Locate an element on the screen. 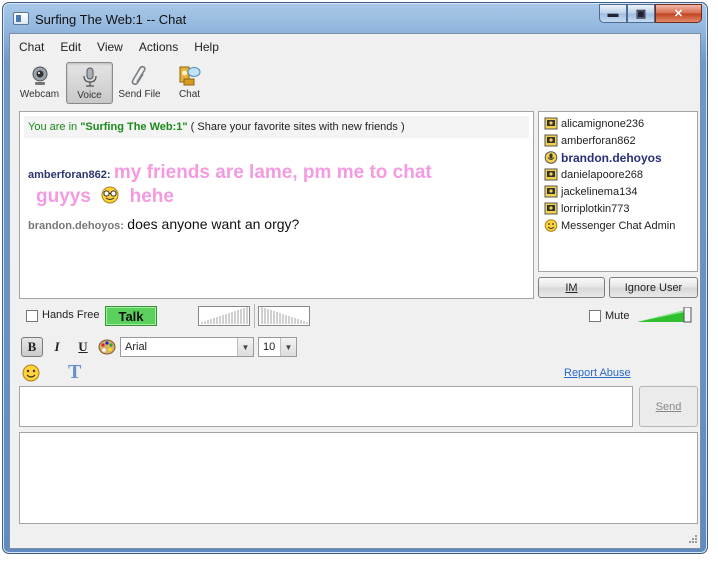  user-name: jackelinema134 is located at coordinates (599, 191).